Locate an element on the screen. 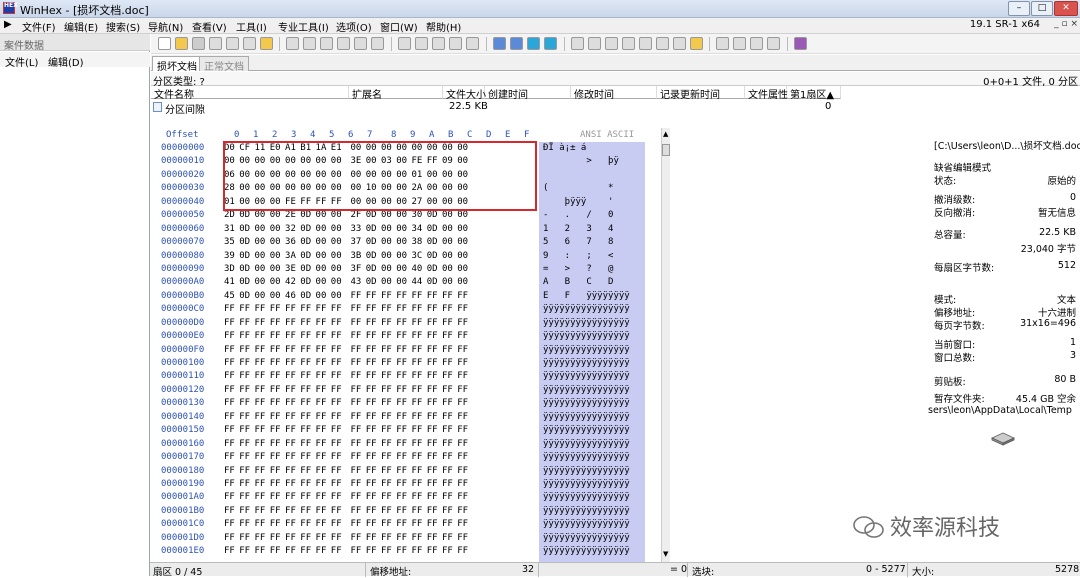 Image resolution: width=1080 pixels, height=578 pixels. open-folder-icon is located at coordinates (181, 43).